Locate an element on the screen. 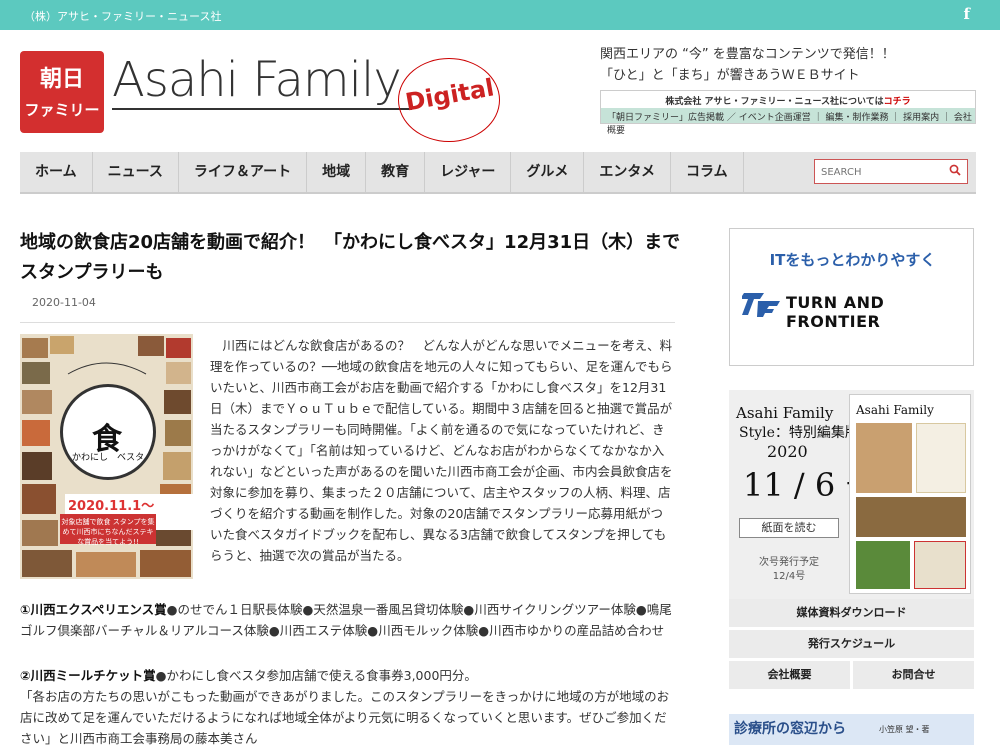 This screenshot has height=745, width=1000. style-title: Asahi Family is located at coordinates (785, 413).